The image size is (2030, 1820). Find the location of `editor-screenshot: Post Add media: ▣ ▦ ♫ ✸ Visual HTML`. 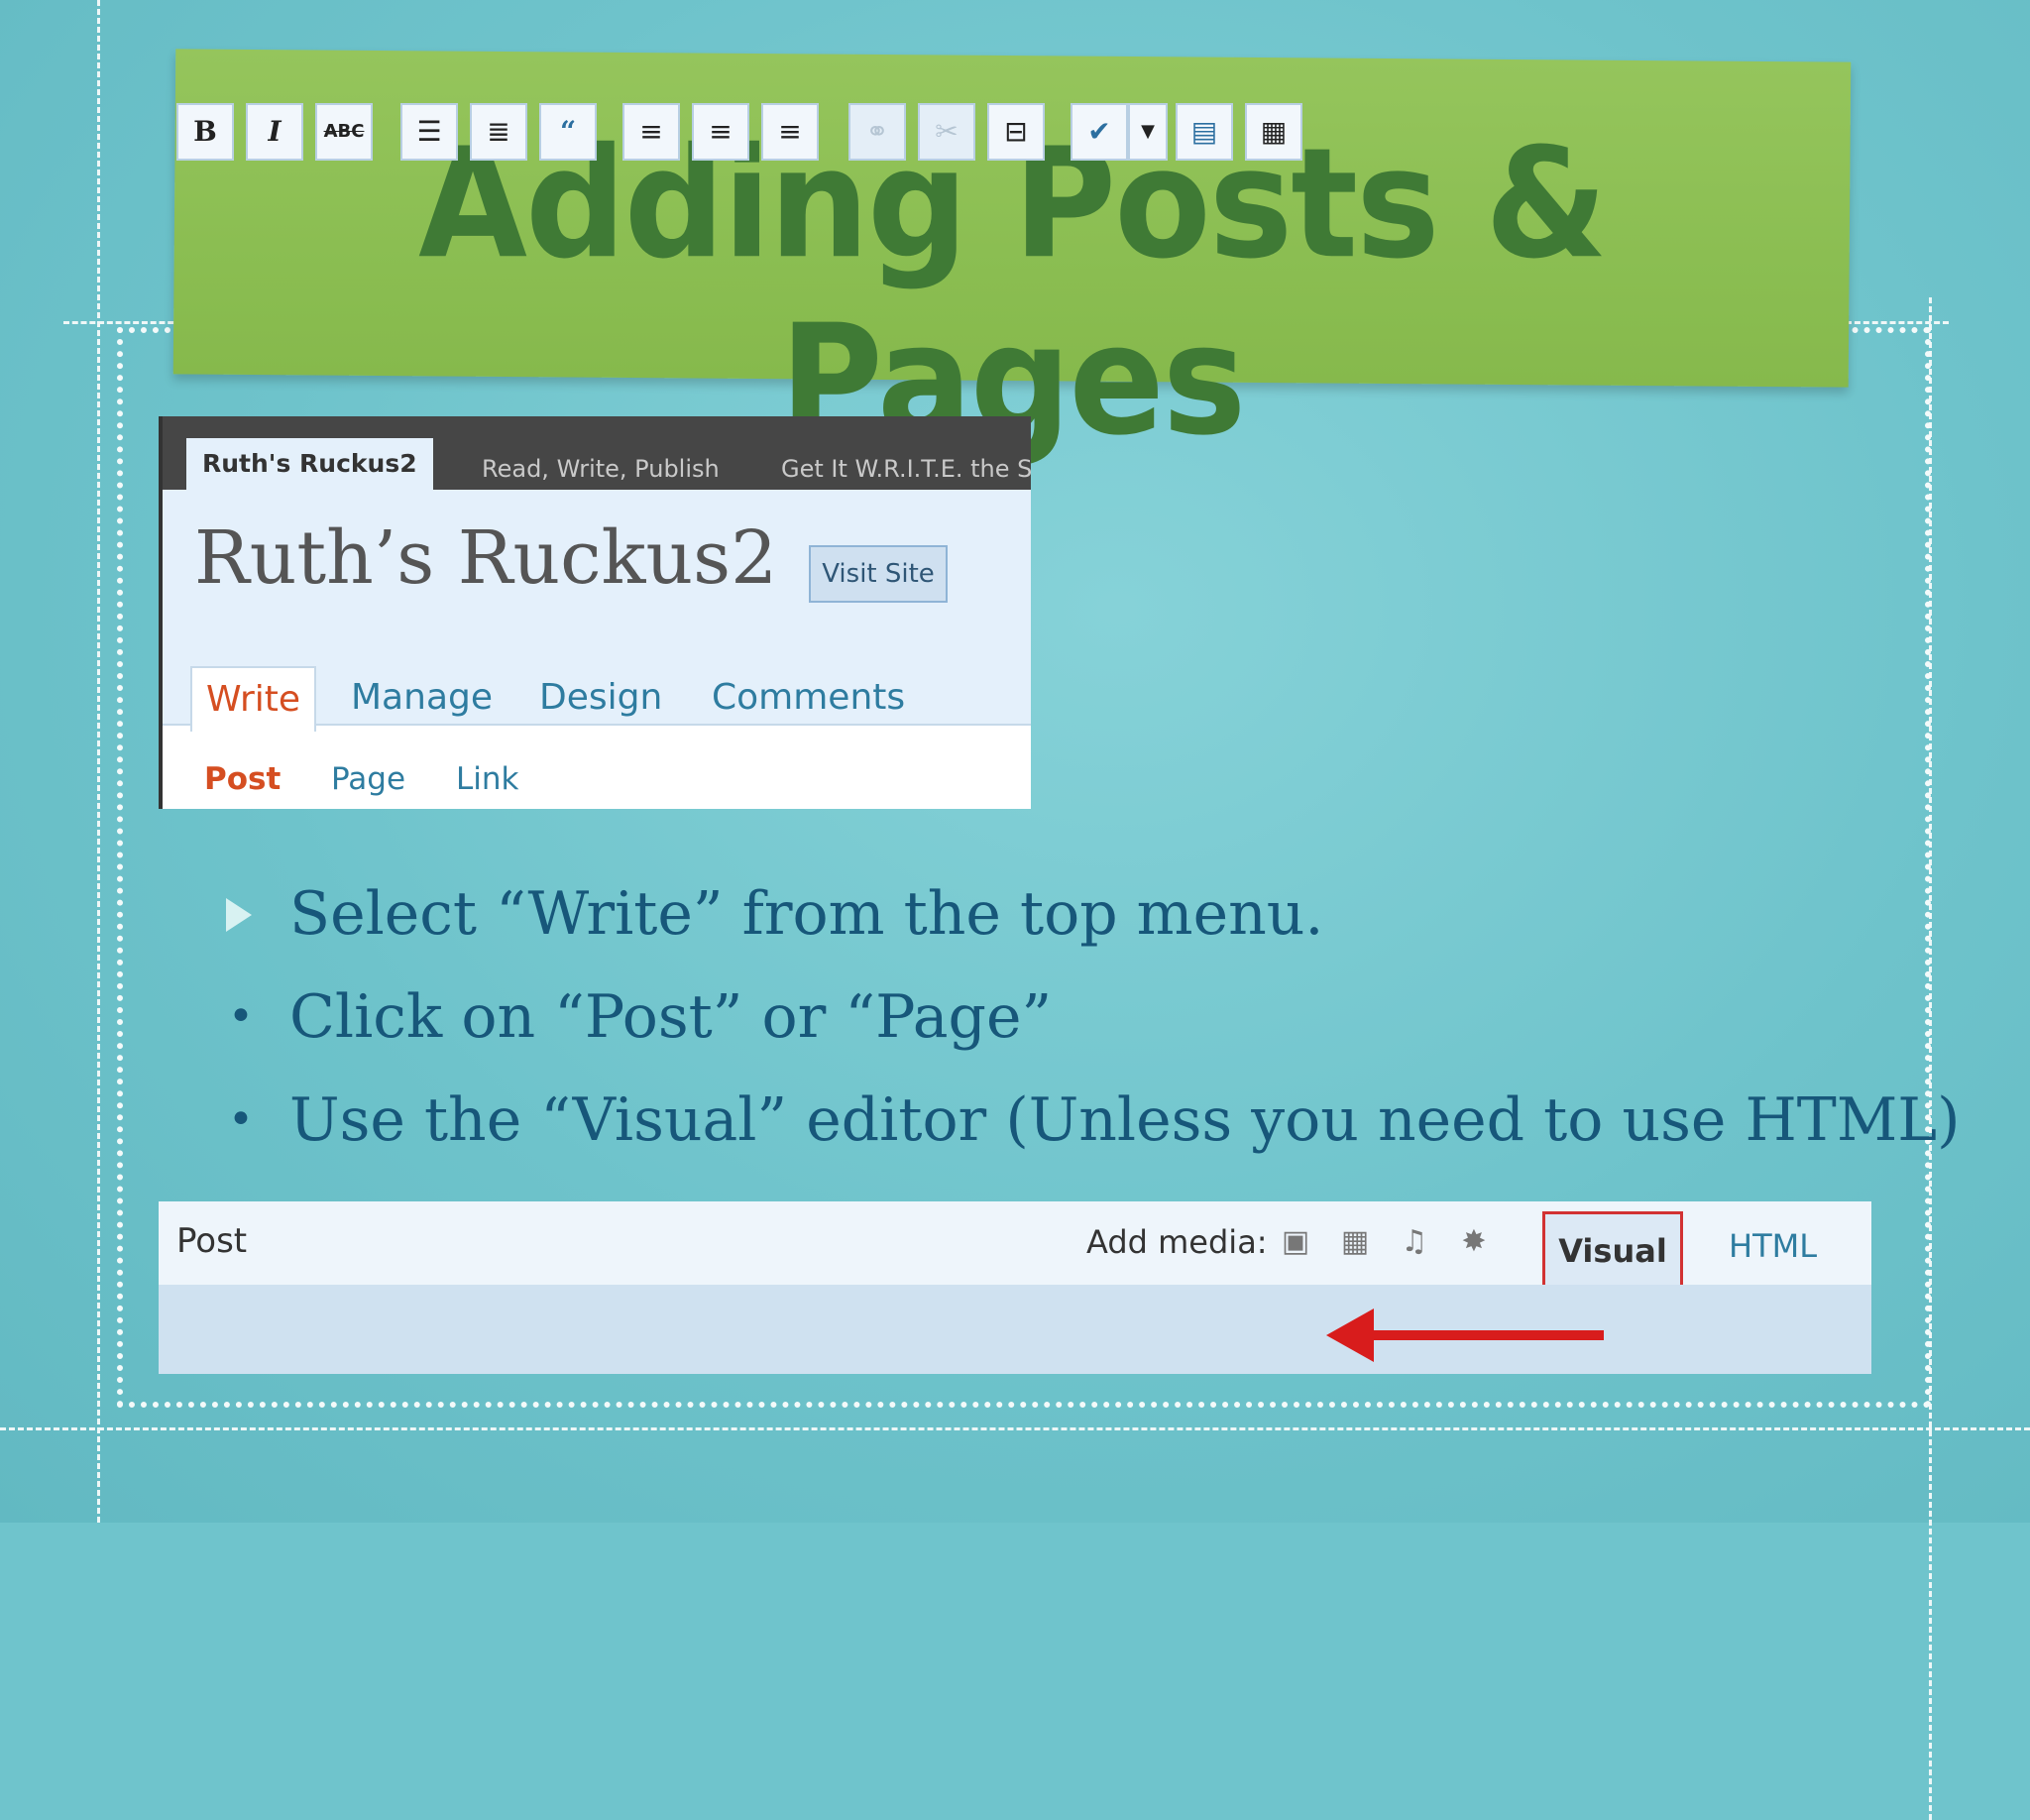

editor-screenshot: Post Add media: ▣ ▦ ♫ ✸ Visual HTML is located at coordinates (1015, 1287).